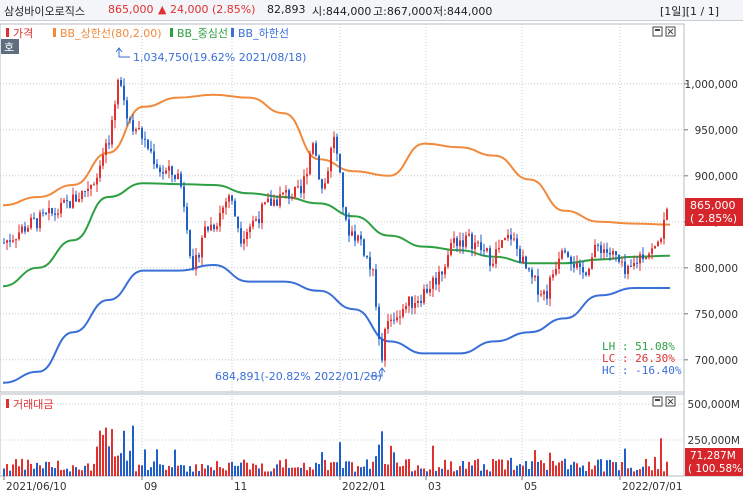  Describe the element at coordinates (44, 11) in the screenshot. I see `stock-name: 삼성바이오로직스` at that location.